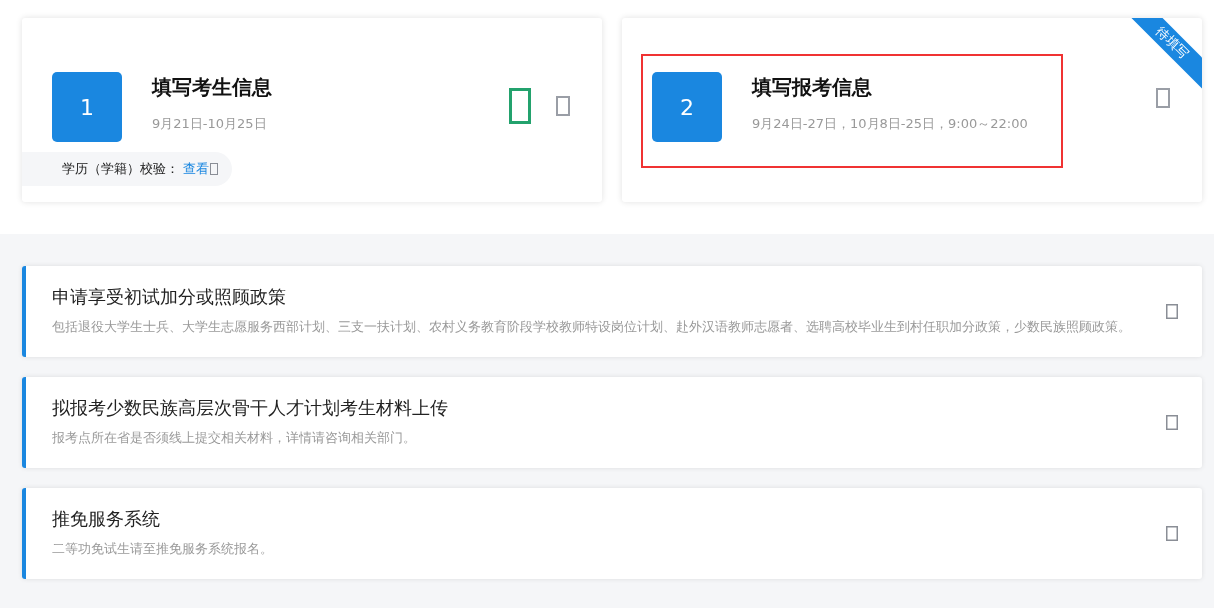  What do you see at coordinates (687, 107) in the screenshot?
I see `step-number: 2` at bounding box center [687, 107].